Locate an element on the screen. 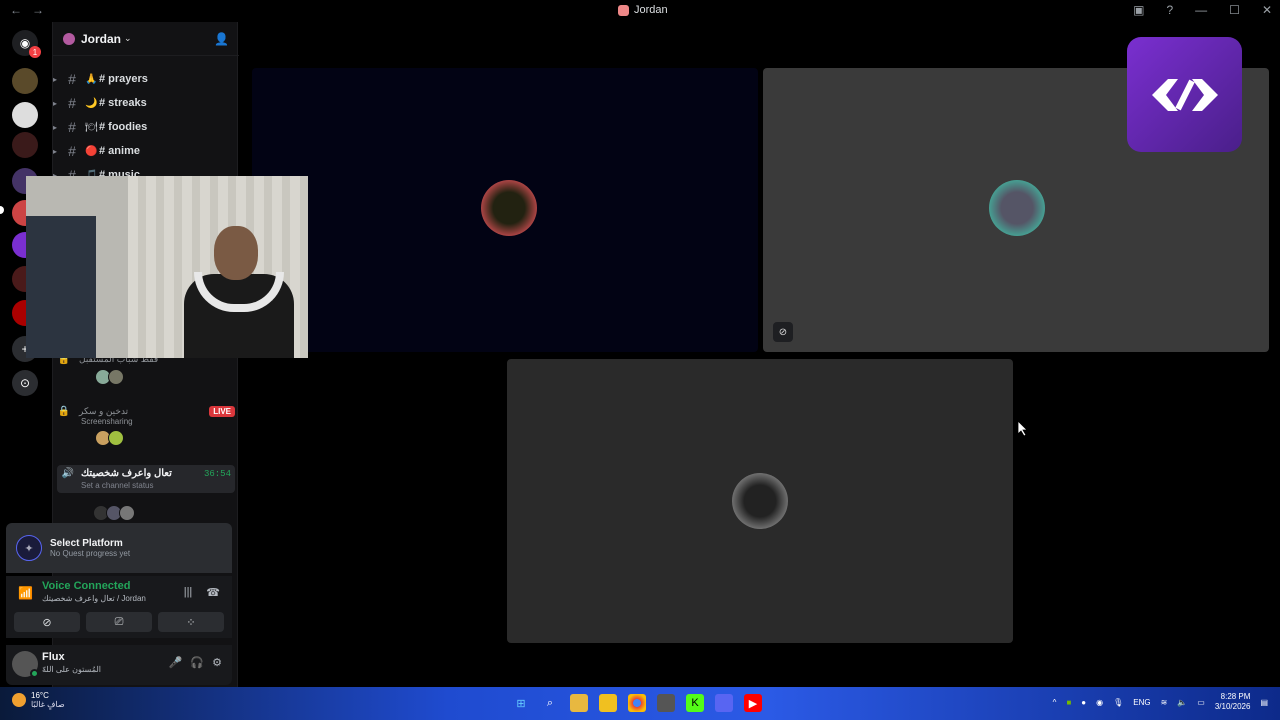 The width and height of the screenshot is (1280, 720). window-controls: ▣ ? — ☐ ✕ is located at coordinates (1202, 10).